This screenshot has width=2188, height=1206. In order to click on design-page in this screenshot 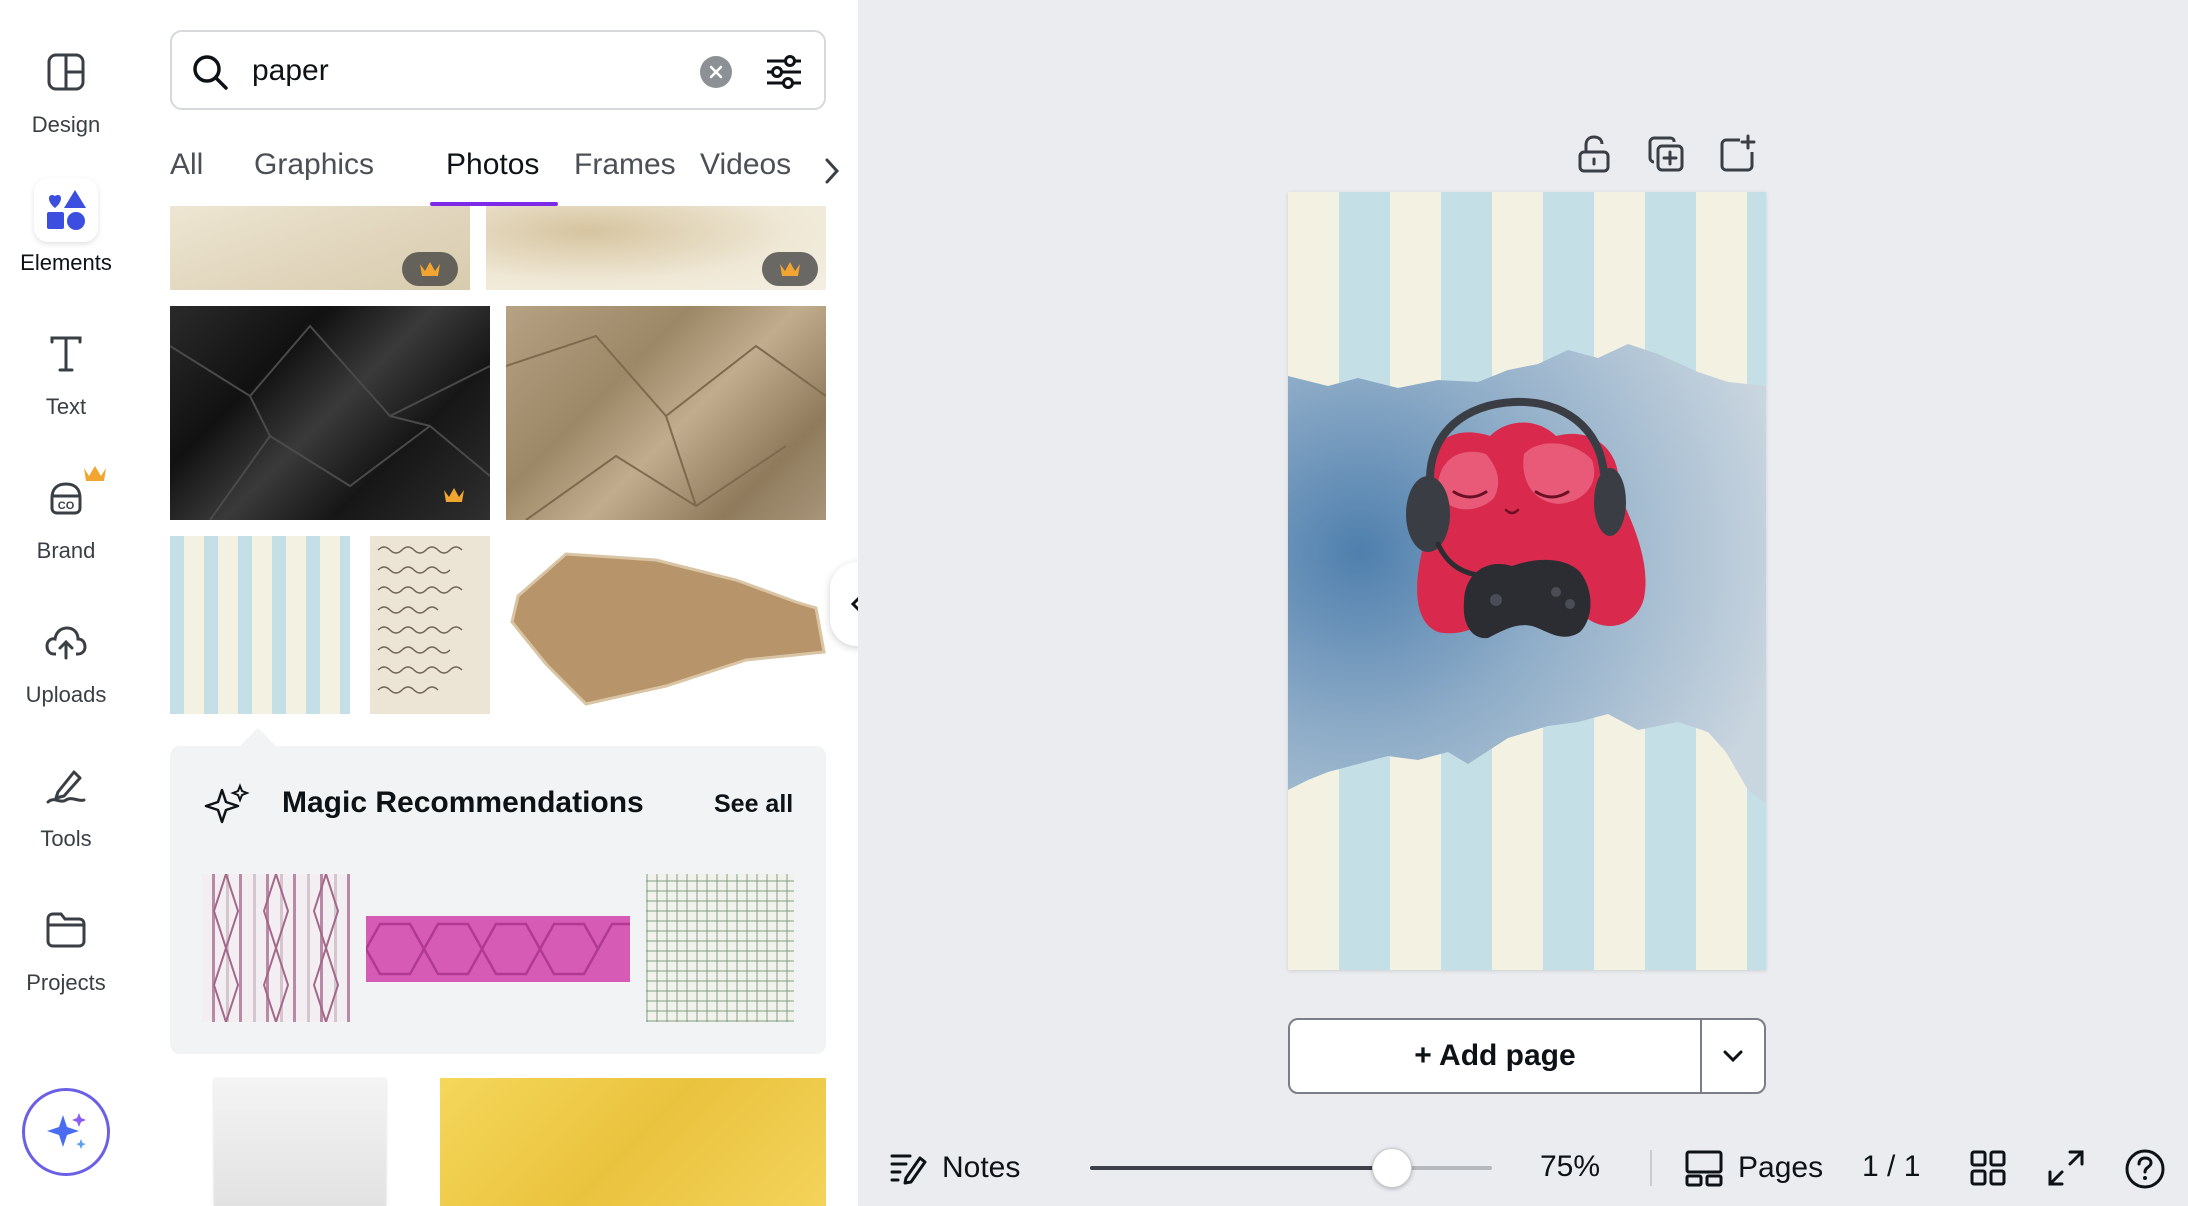, I will do `click(1527, 581)`.